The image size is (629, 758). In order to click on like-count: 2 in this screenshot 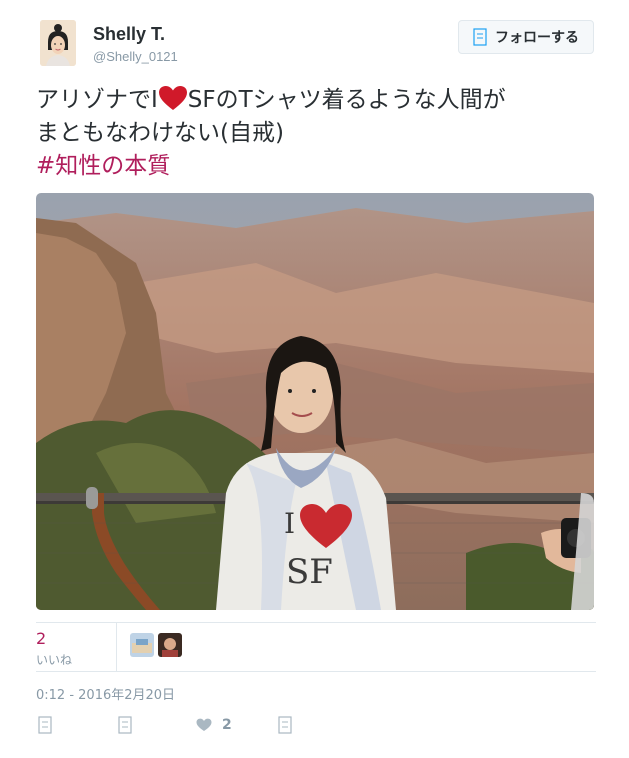, I will do `click(227, 725)`.